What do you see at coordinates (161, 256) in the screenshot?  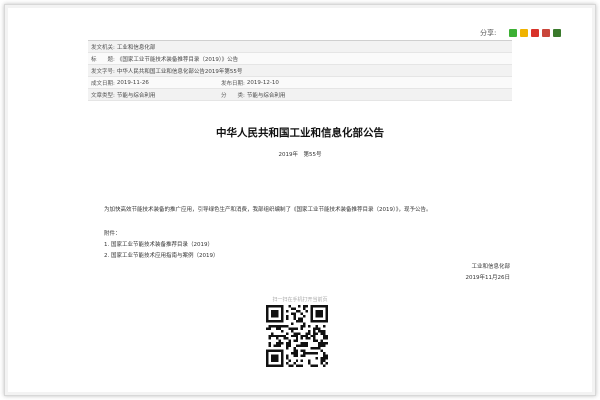 I see `attachment-link: 2. 国家工业节能技术应用指南与案例（2019）` at bounding box center [161, 256].